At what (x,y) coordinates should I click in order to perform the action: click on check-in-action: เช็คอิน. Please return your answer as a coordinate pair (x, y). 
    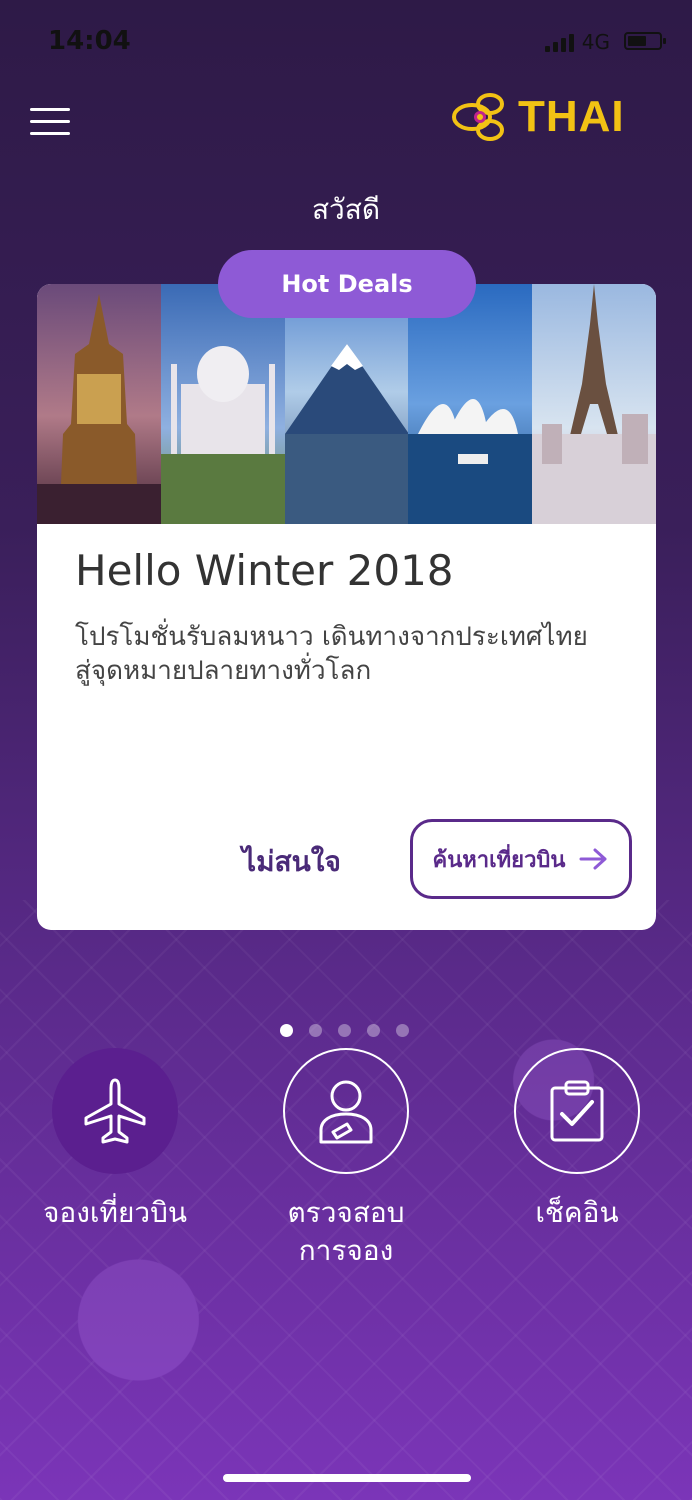
    Looking at the image, I should click on (577, 1140).